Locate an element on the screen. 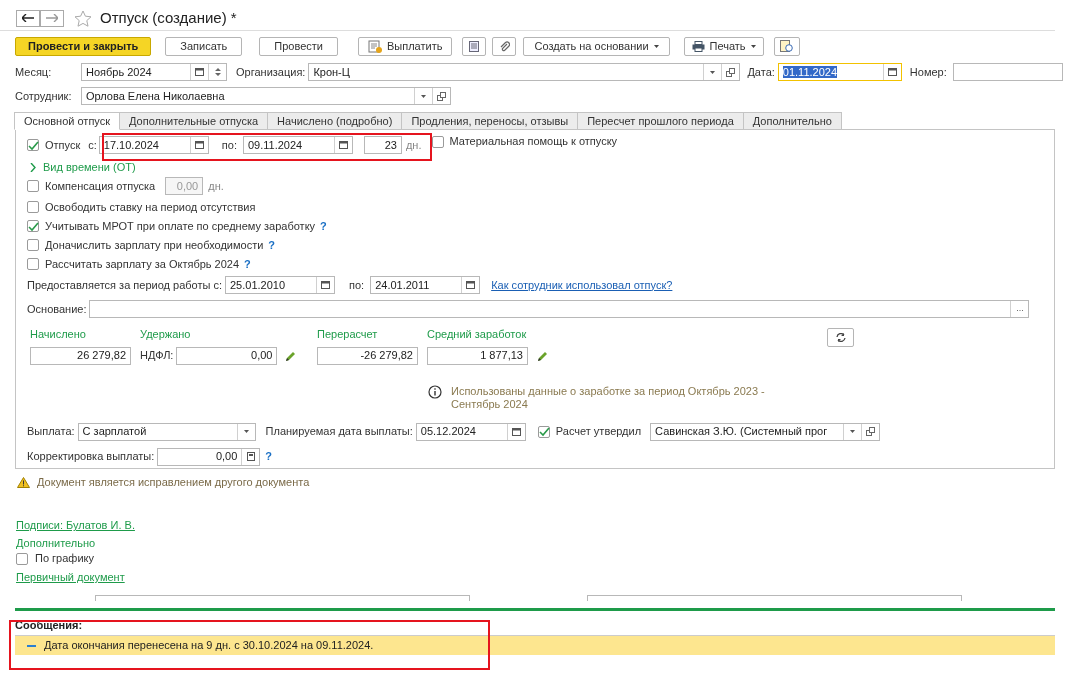 This screenshot has width=1085, height=677. field-label: Сотрудник: is located at coordinates (43, 95).